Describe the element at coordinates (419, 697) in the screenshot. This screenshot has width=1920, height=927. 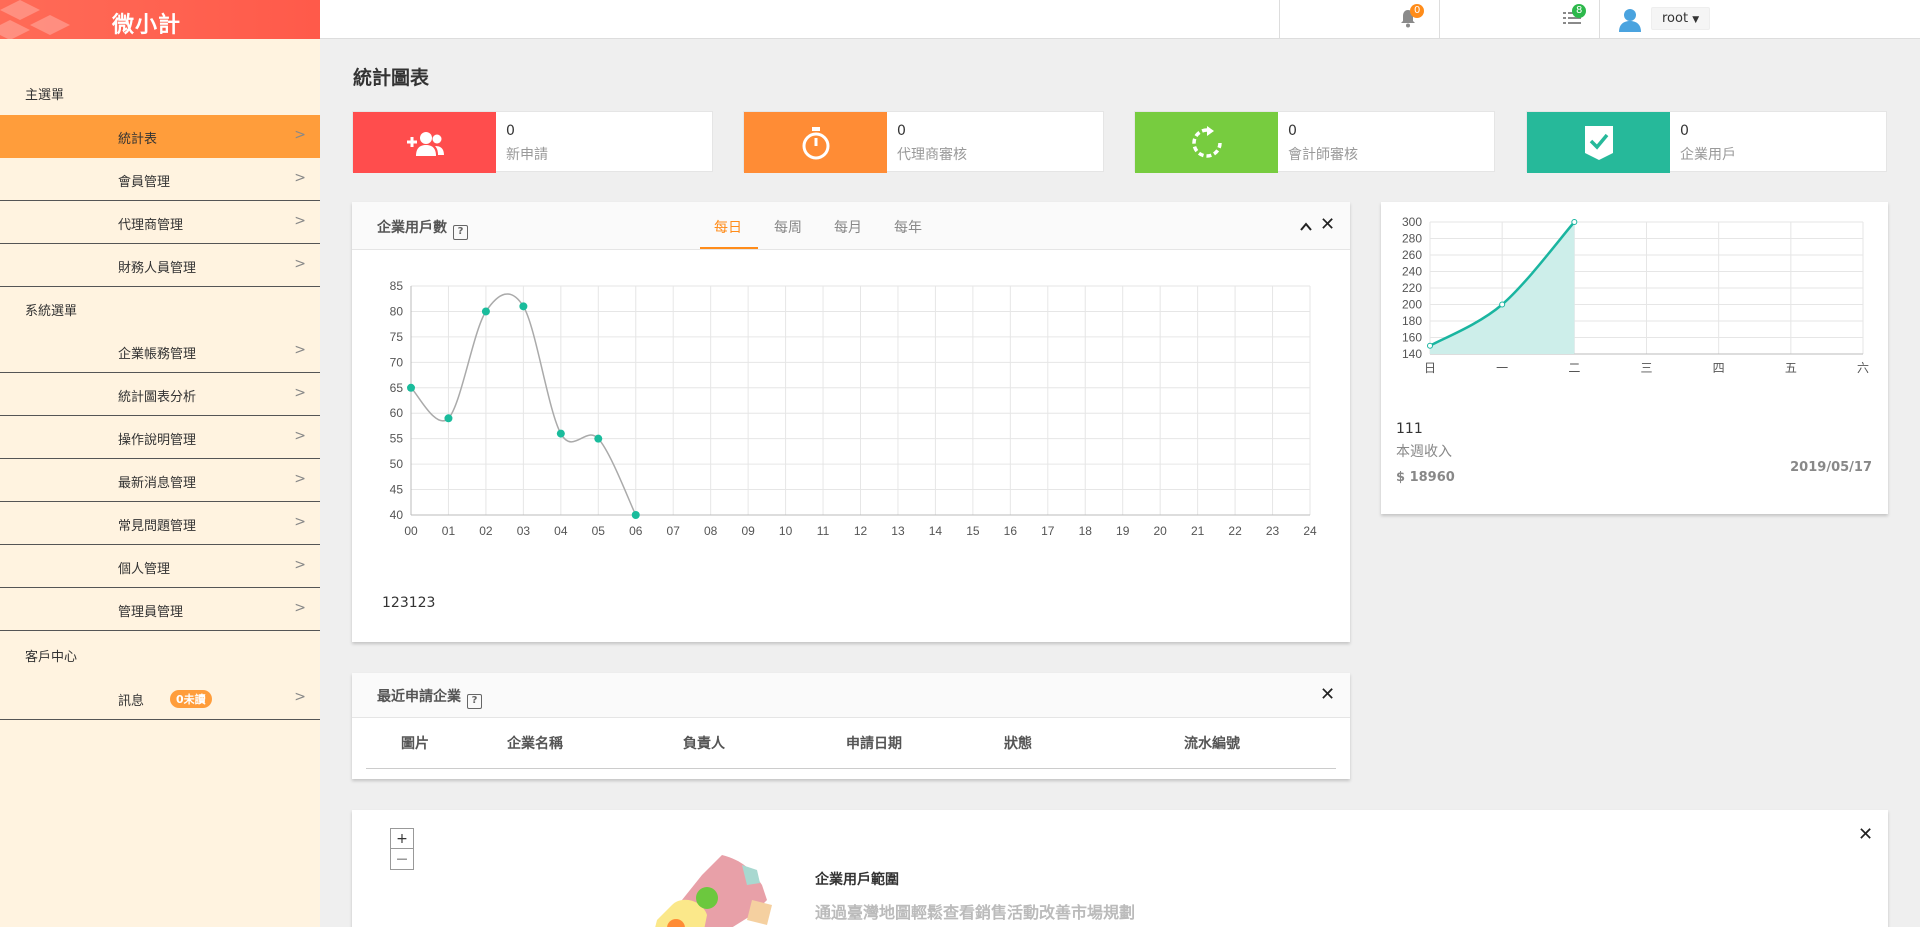
I see `panel-title-text: 最近申請企業` at that location.